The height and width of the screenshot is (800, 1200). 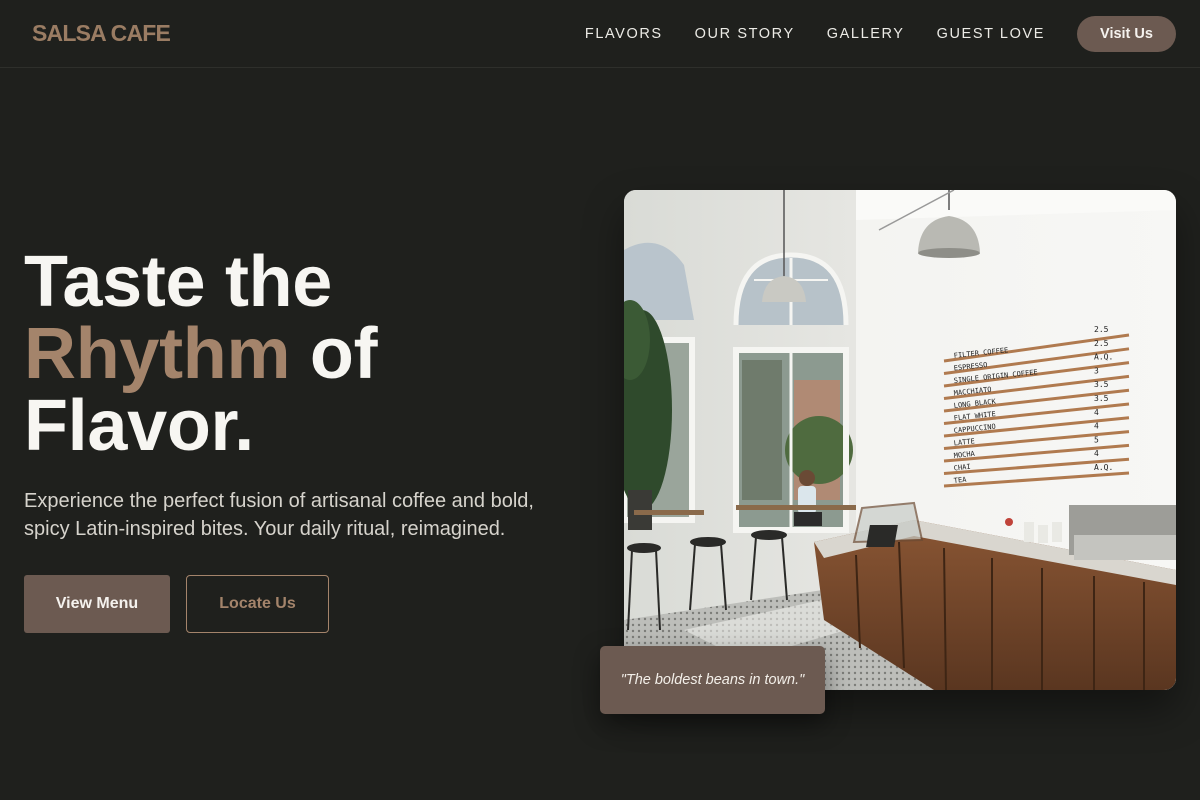 What do you see at coordinates (1096, 370) in the screenshot?
I see `menu-board-price: 3` at bounding box center [1096, 370].